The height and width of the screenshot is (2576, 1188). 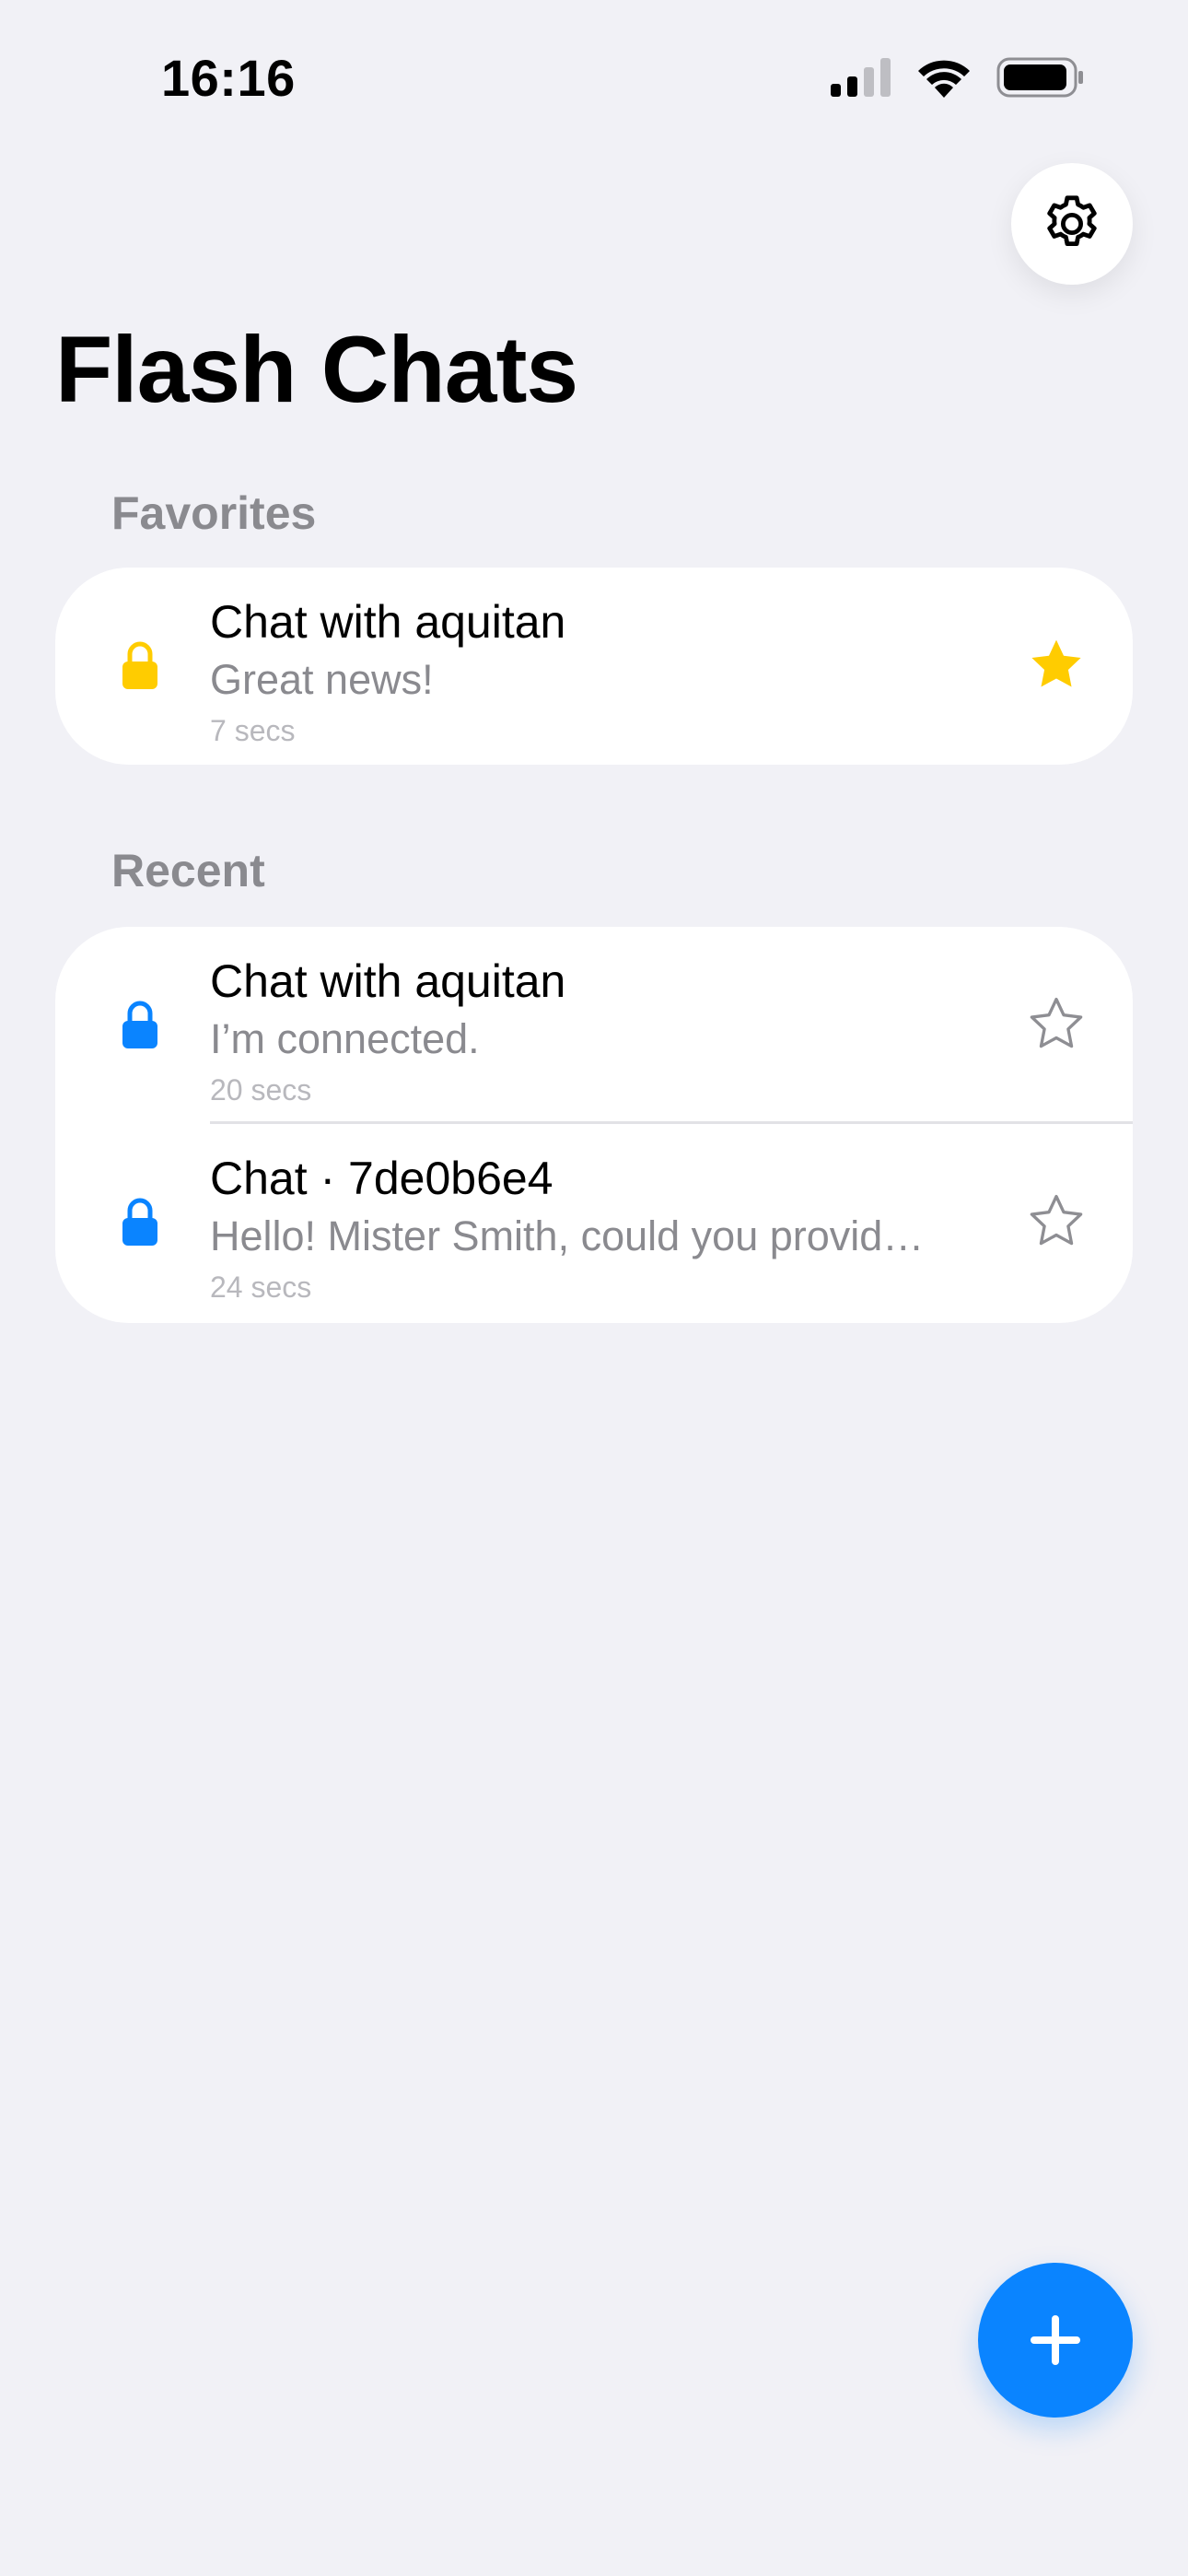 What do you see at coordinates (861, 77) in the screenshot?
I see `cellular-signal-icon` at bounding box center [861, 77].